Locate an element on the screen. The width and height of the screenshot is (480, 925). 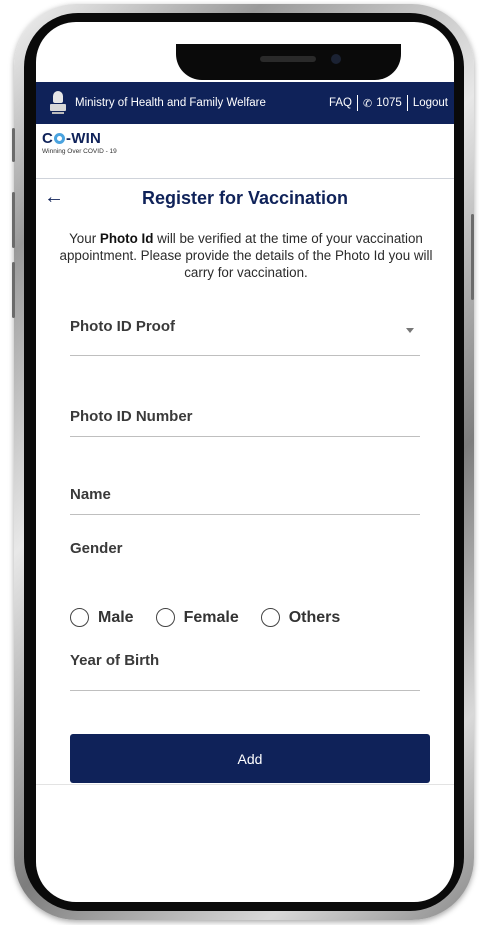
name-field: Name is located at coordinates (245, 501).